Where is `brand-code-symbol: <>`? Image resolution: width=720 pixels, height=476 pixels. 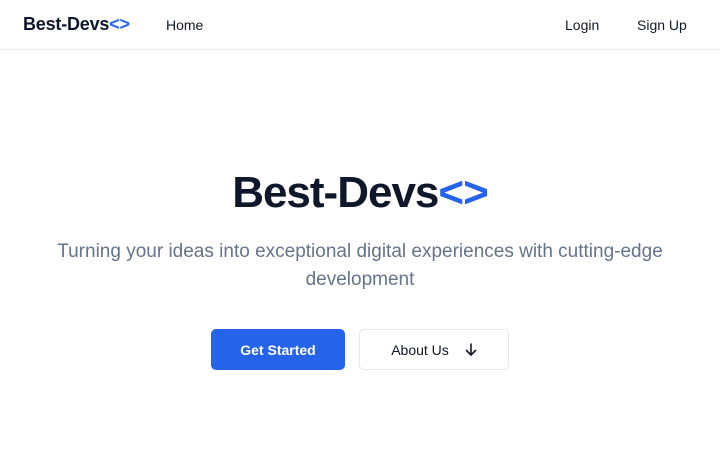
brand-code-symbol: <> is located at coordinates (119, 24).